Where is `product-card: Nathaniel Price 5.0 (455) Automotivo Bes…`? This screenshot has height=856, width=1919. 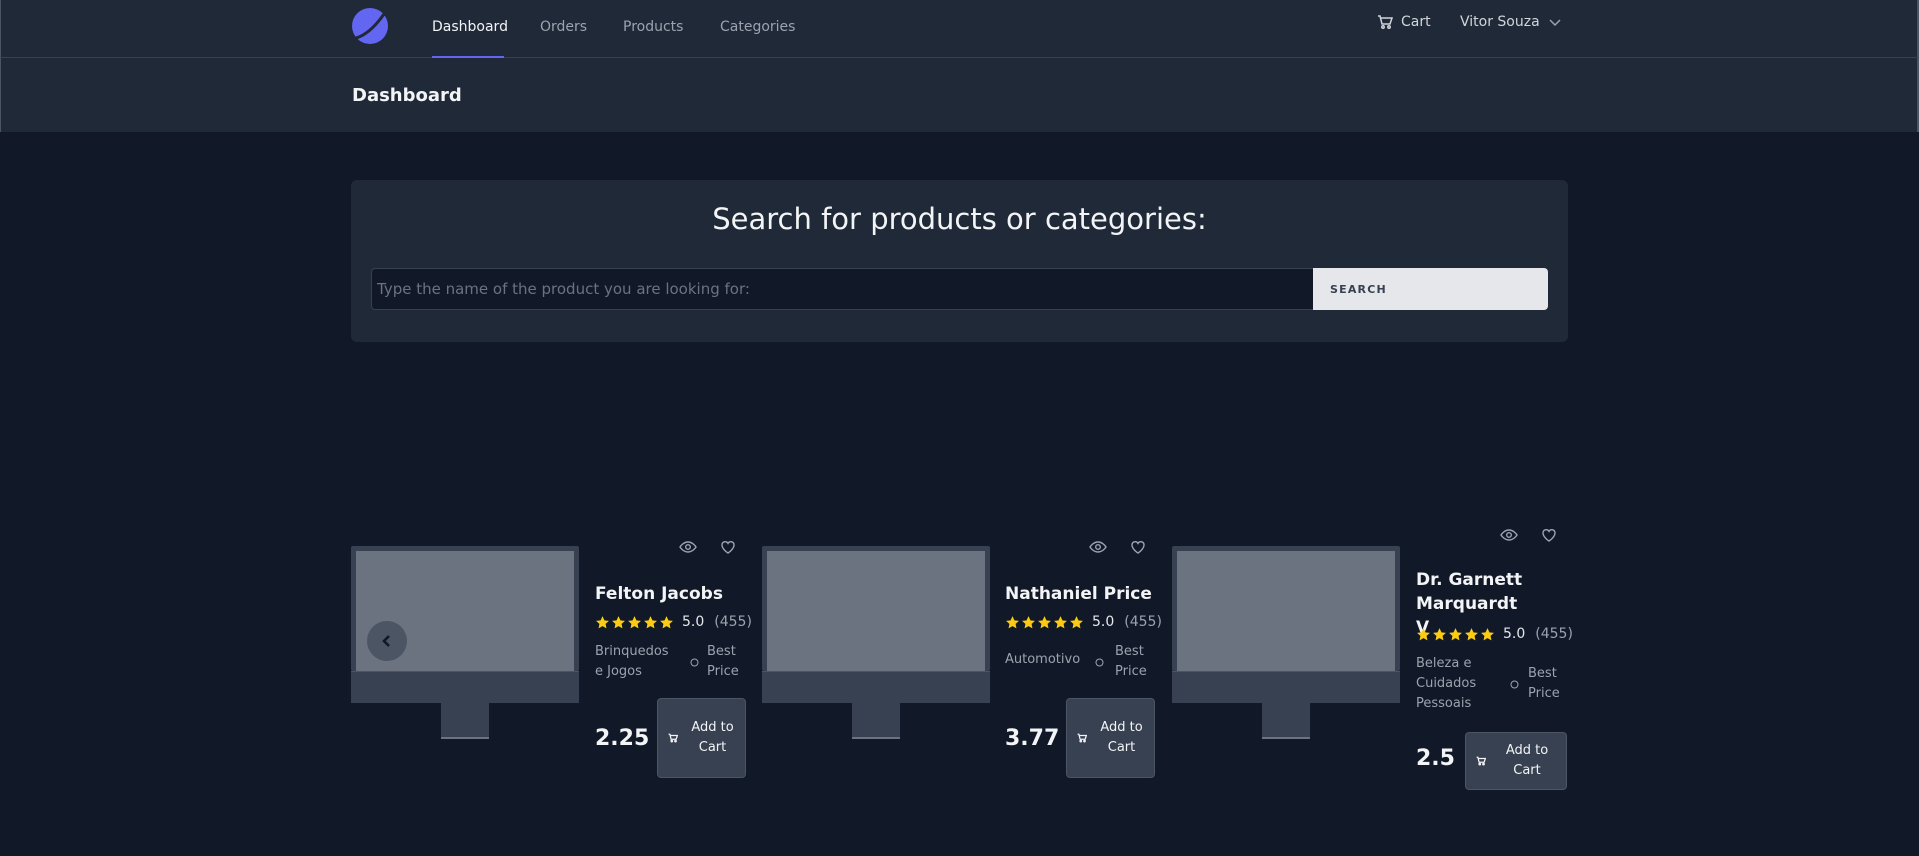
product-card: Nathaniel Price 5.0 (455) Automotivo Bes… is located at coordinates (964, 654).